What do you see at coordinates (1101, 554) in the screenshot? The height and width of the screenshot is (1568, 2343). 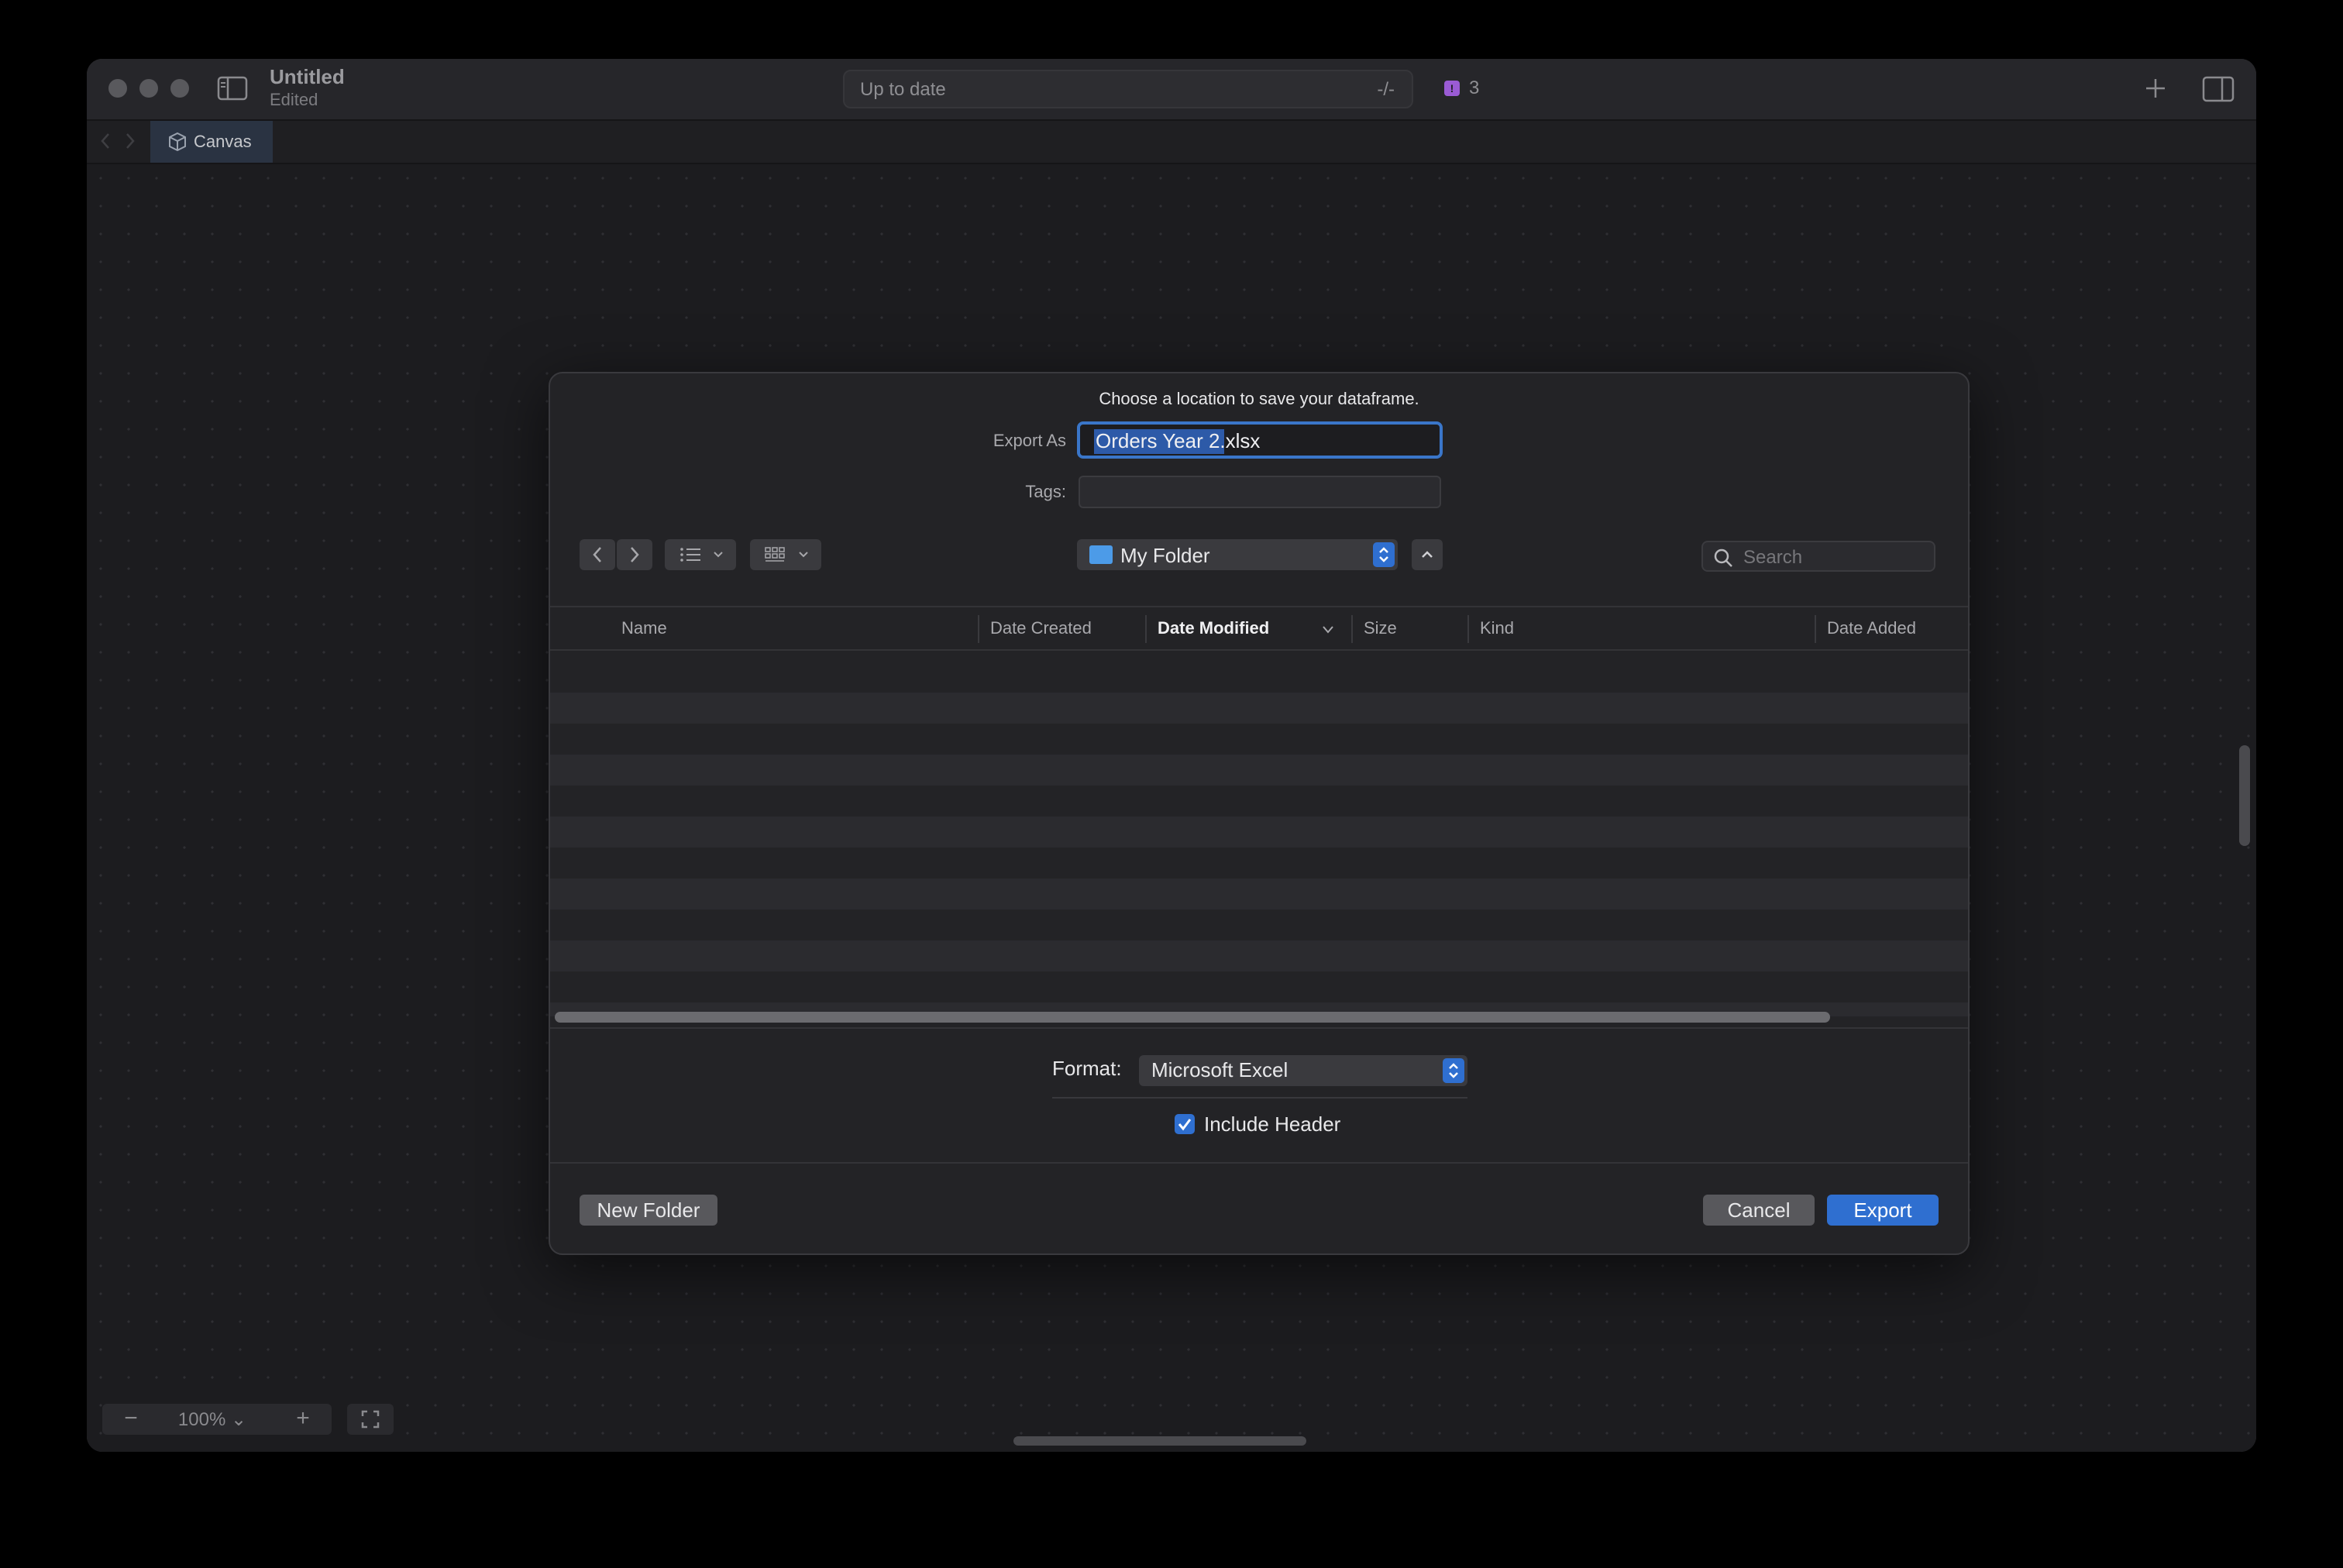 I see `folder-icon` at bounding box center [1101, 554].